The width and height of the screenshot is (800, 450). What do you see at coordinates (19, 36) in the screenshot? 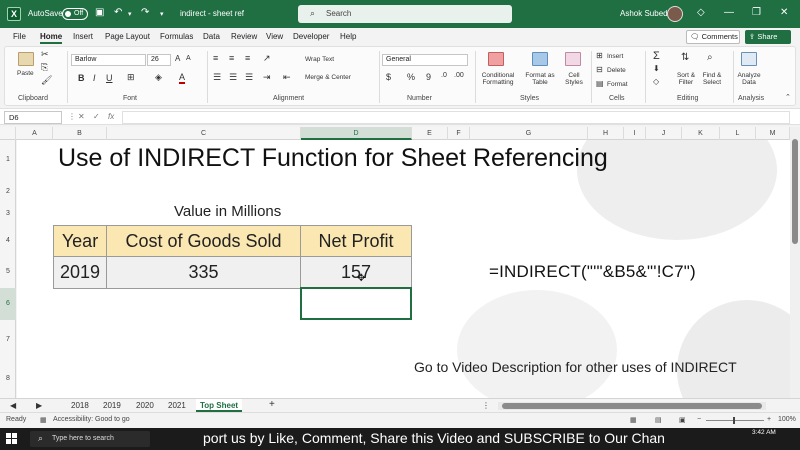
I see `tab-file: File` at bounding box center [19, 36].